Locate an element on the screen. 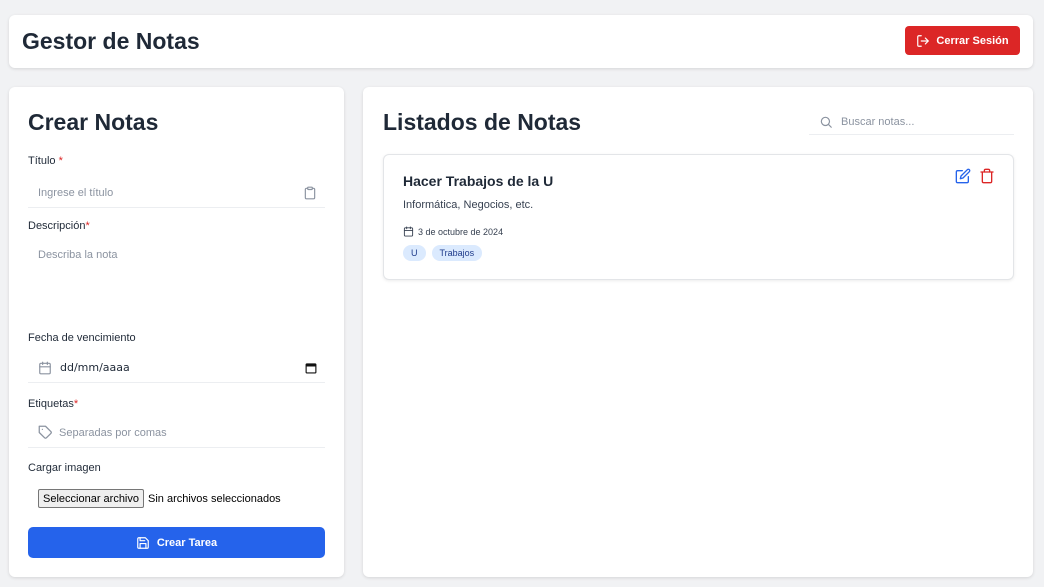  title-field-wrapper is located at coordinates (176, 193).